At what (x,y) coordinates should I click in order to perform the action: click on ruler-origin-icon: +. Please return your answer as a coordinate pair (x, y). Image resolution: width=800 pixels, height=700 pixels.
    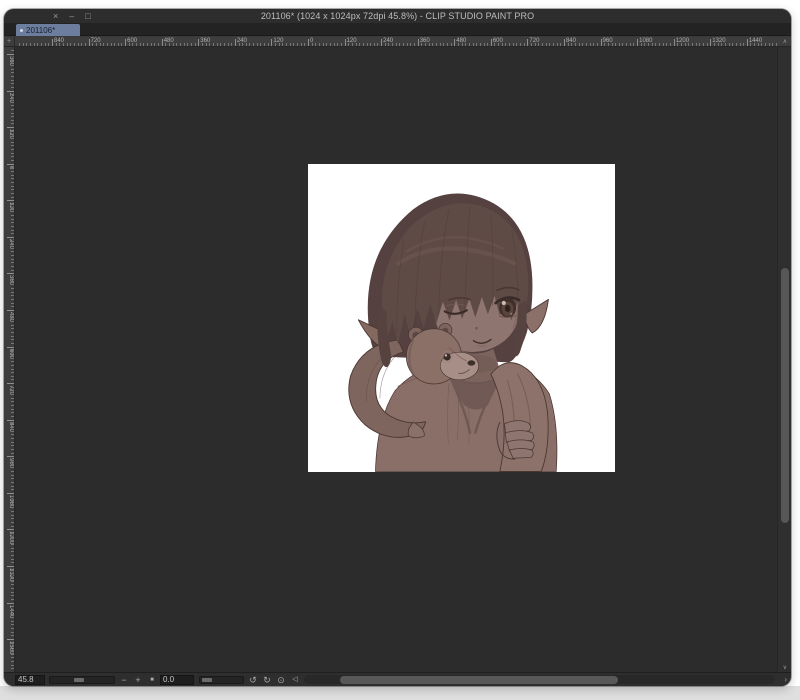
    Looking at the image, I should click on (9, 42).